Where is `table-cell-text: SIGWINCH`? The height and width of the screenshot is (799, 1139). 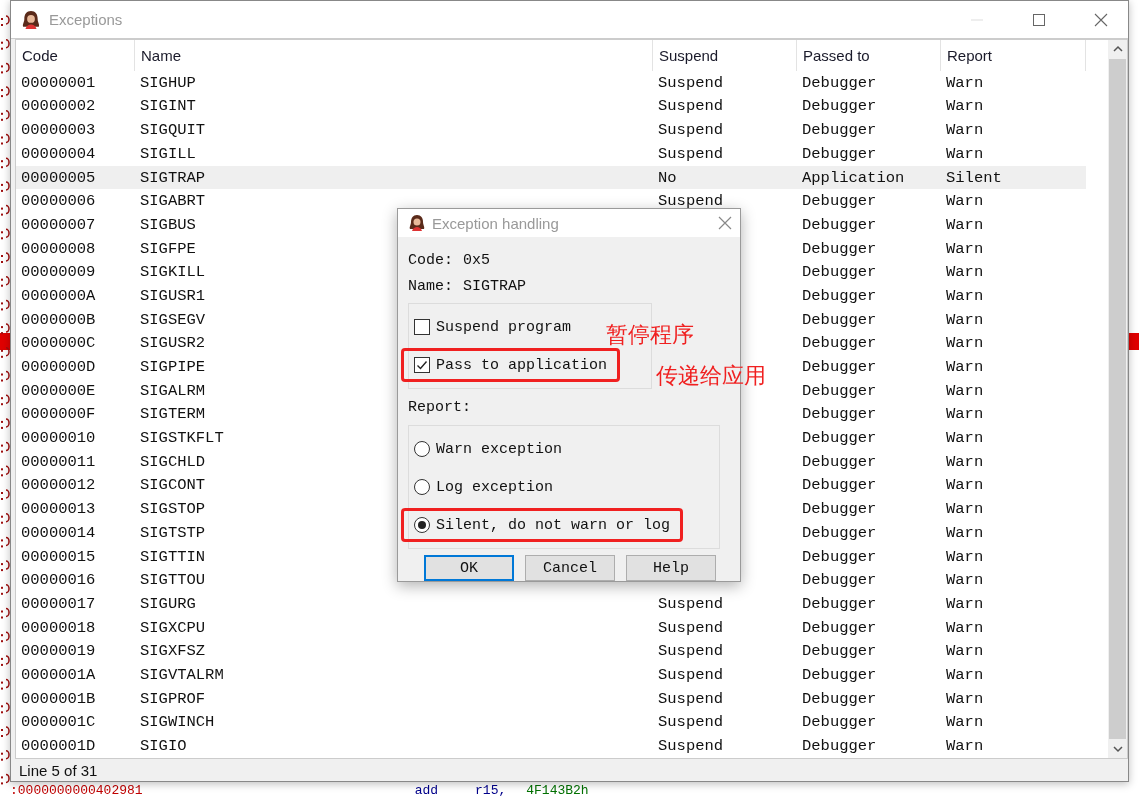 table-cell-text: SIGWINCH is located at coordinates (177, 722).